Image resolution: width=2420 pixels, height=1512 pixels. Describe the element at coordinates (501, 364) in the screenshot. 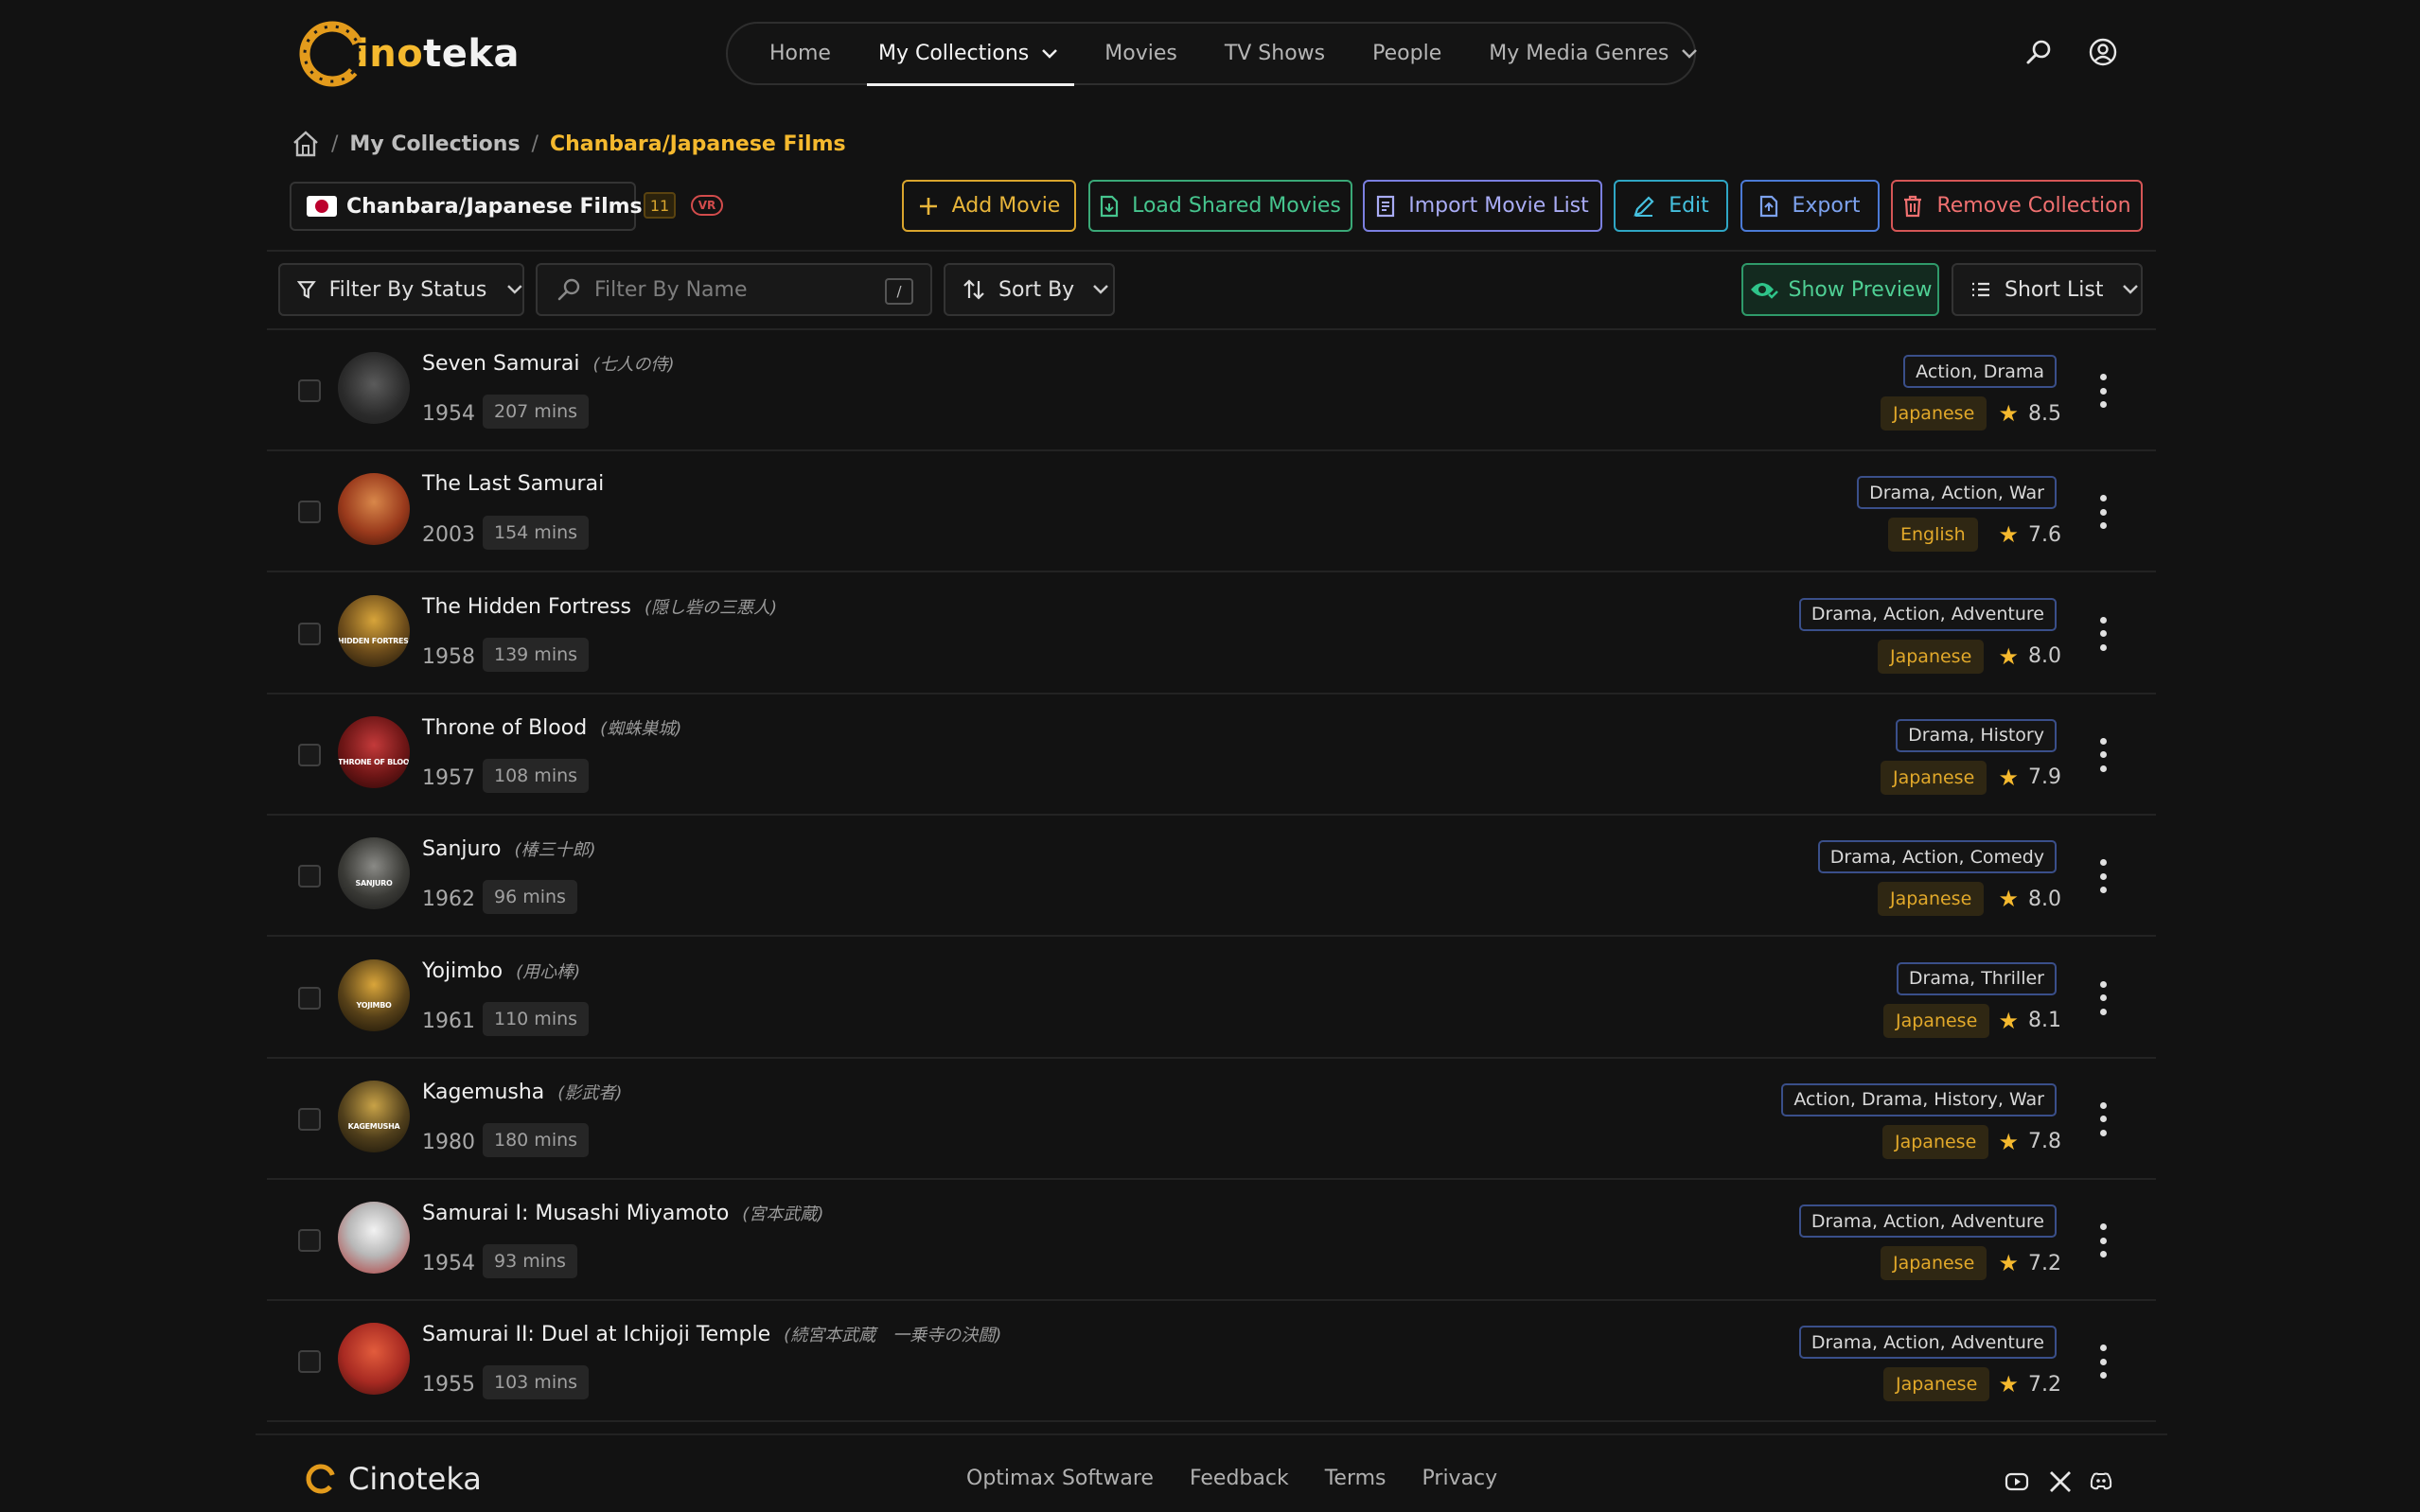

I see `movie-title: Seven Samurai` at that location.